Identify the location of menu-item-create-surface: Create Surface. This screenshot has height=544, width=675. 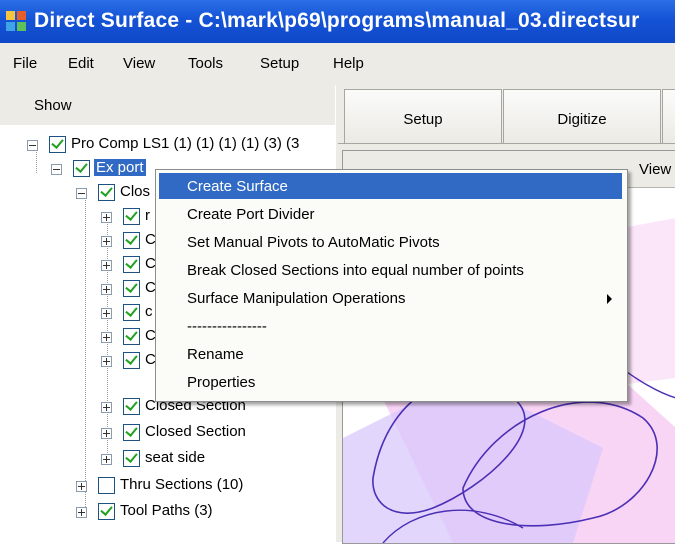
(390, 186).